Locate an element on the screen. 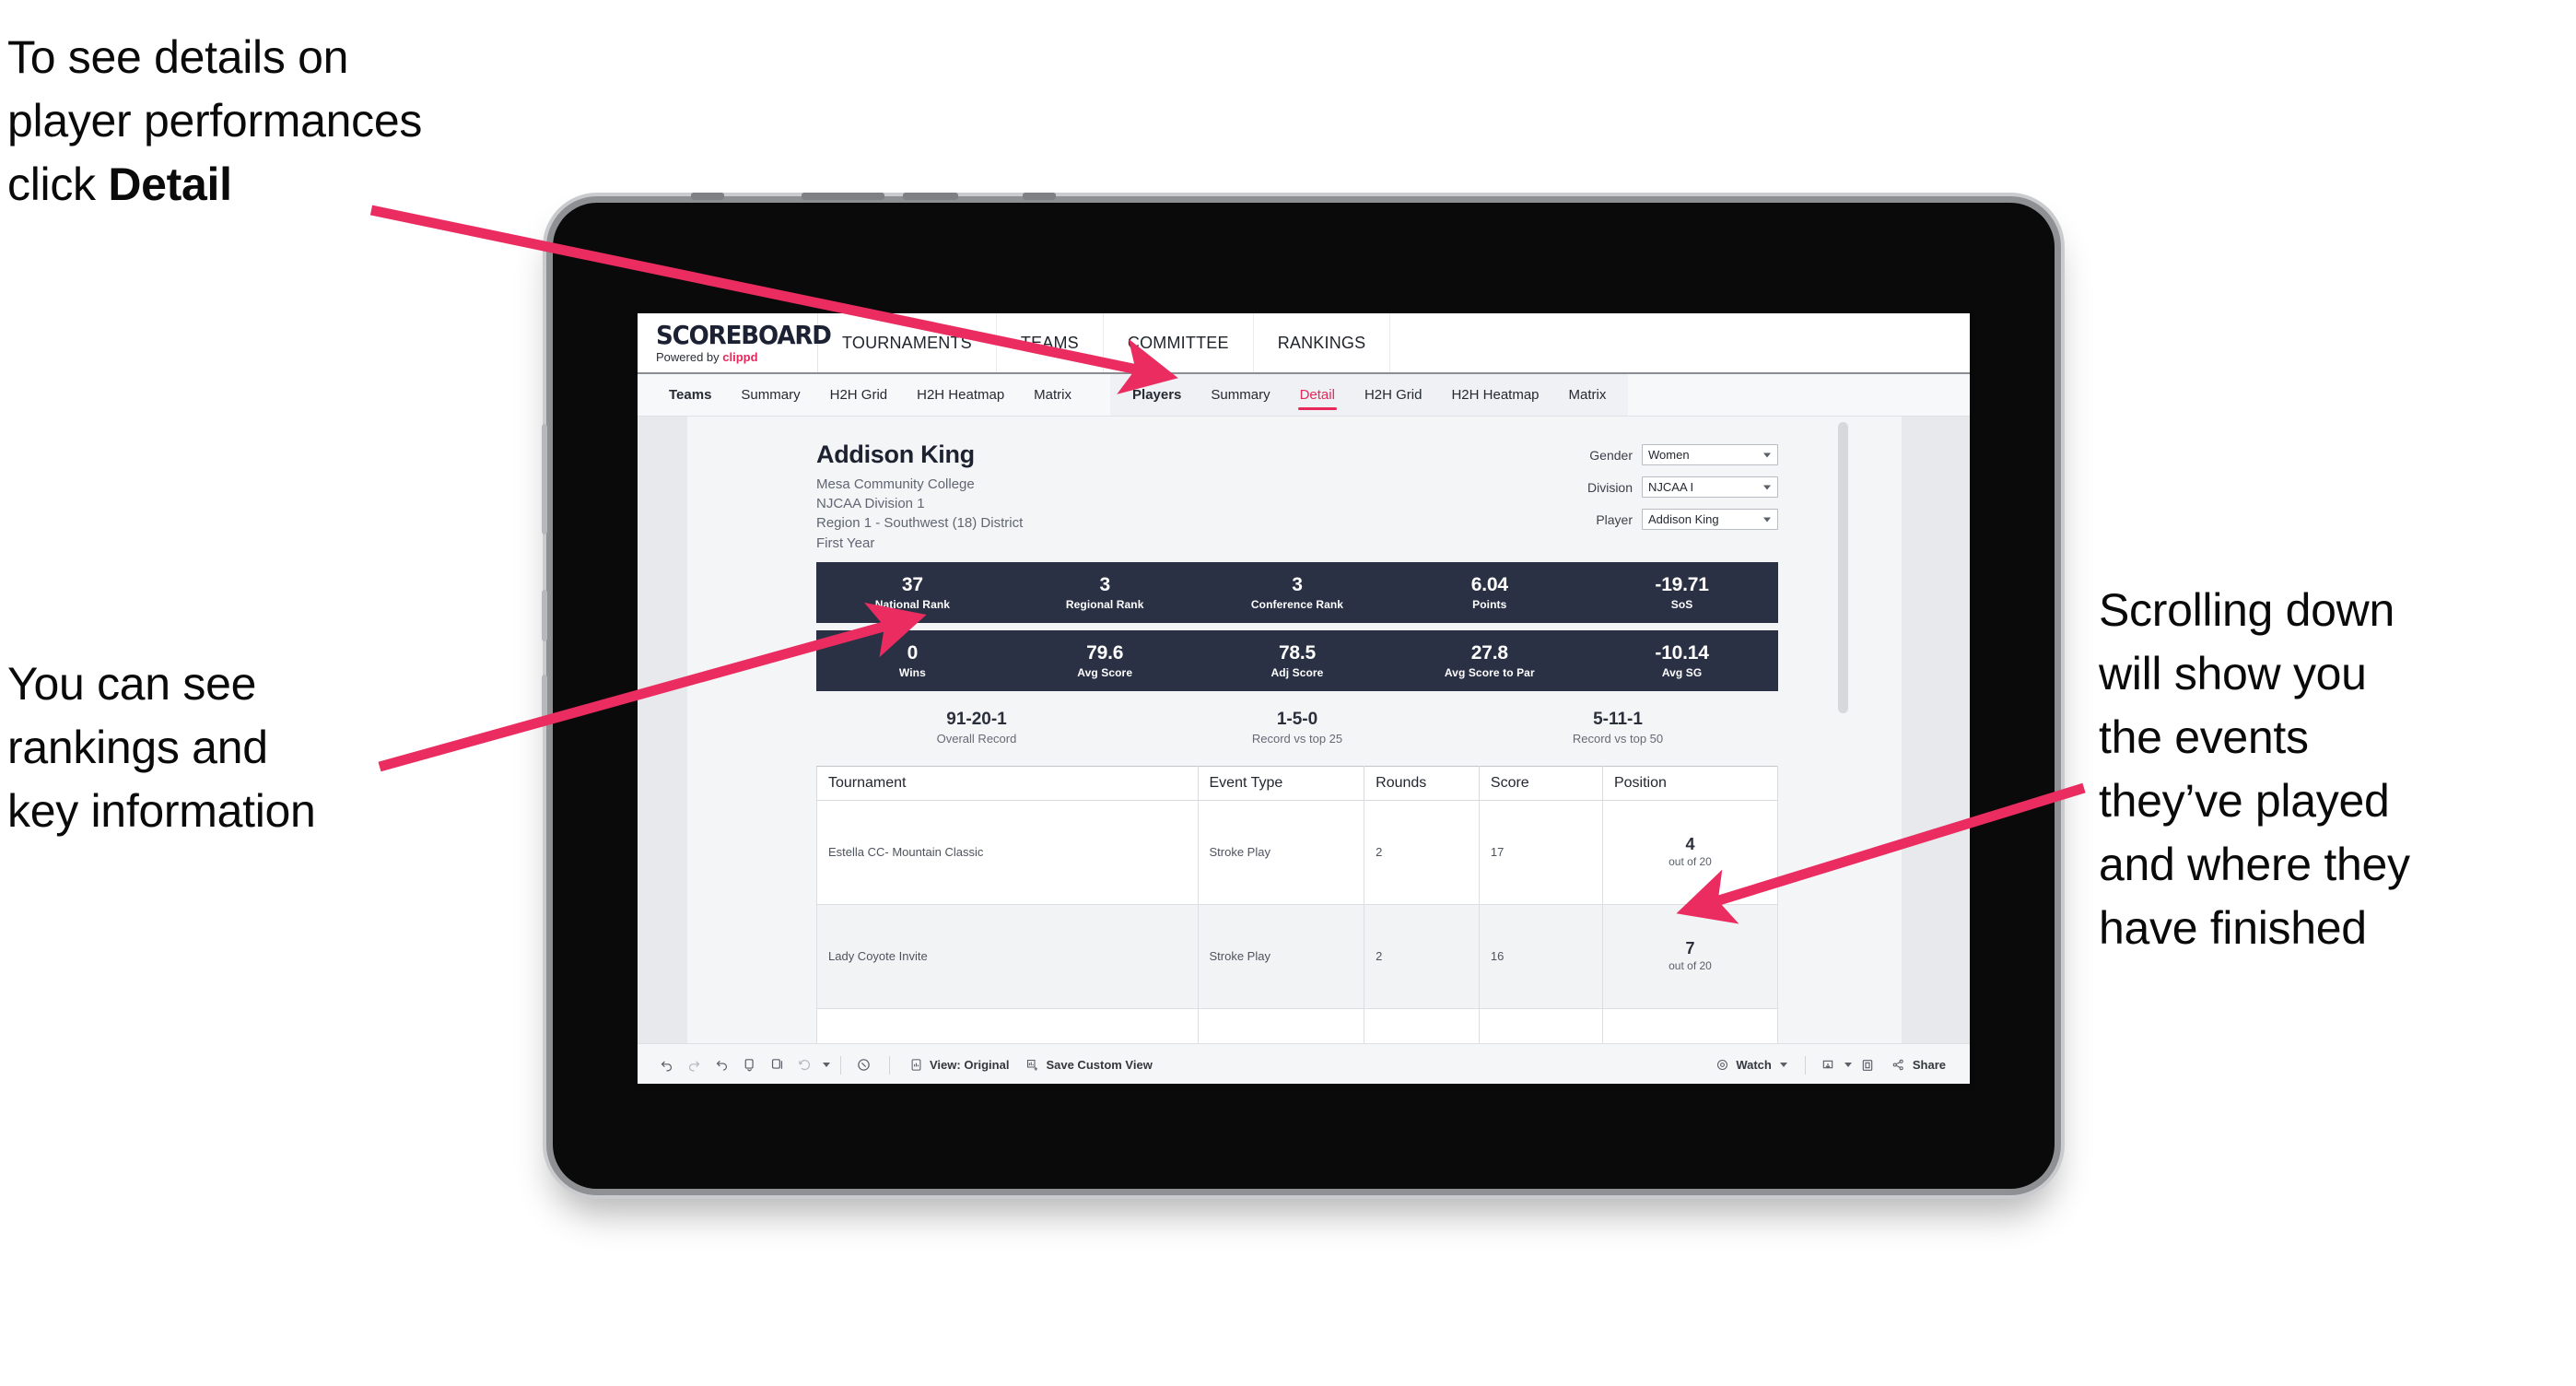 This screenshot has width=2576, height=1386. column-header-event-type: Event Type is located at coordinates (1281, 783).